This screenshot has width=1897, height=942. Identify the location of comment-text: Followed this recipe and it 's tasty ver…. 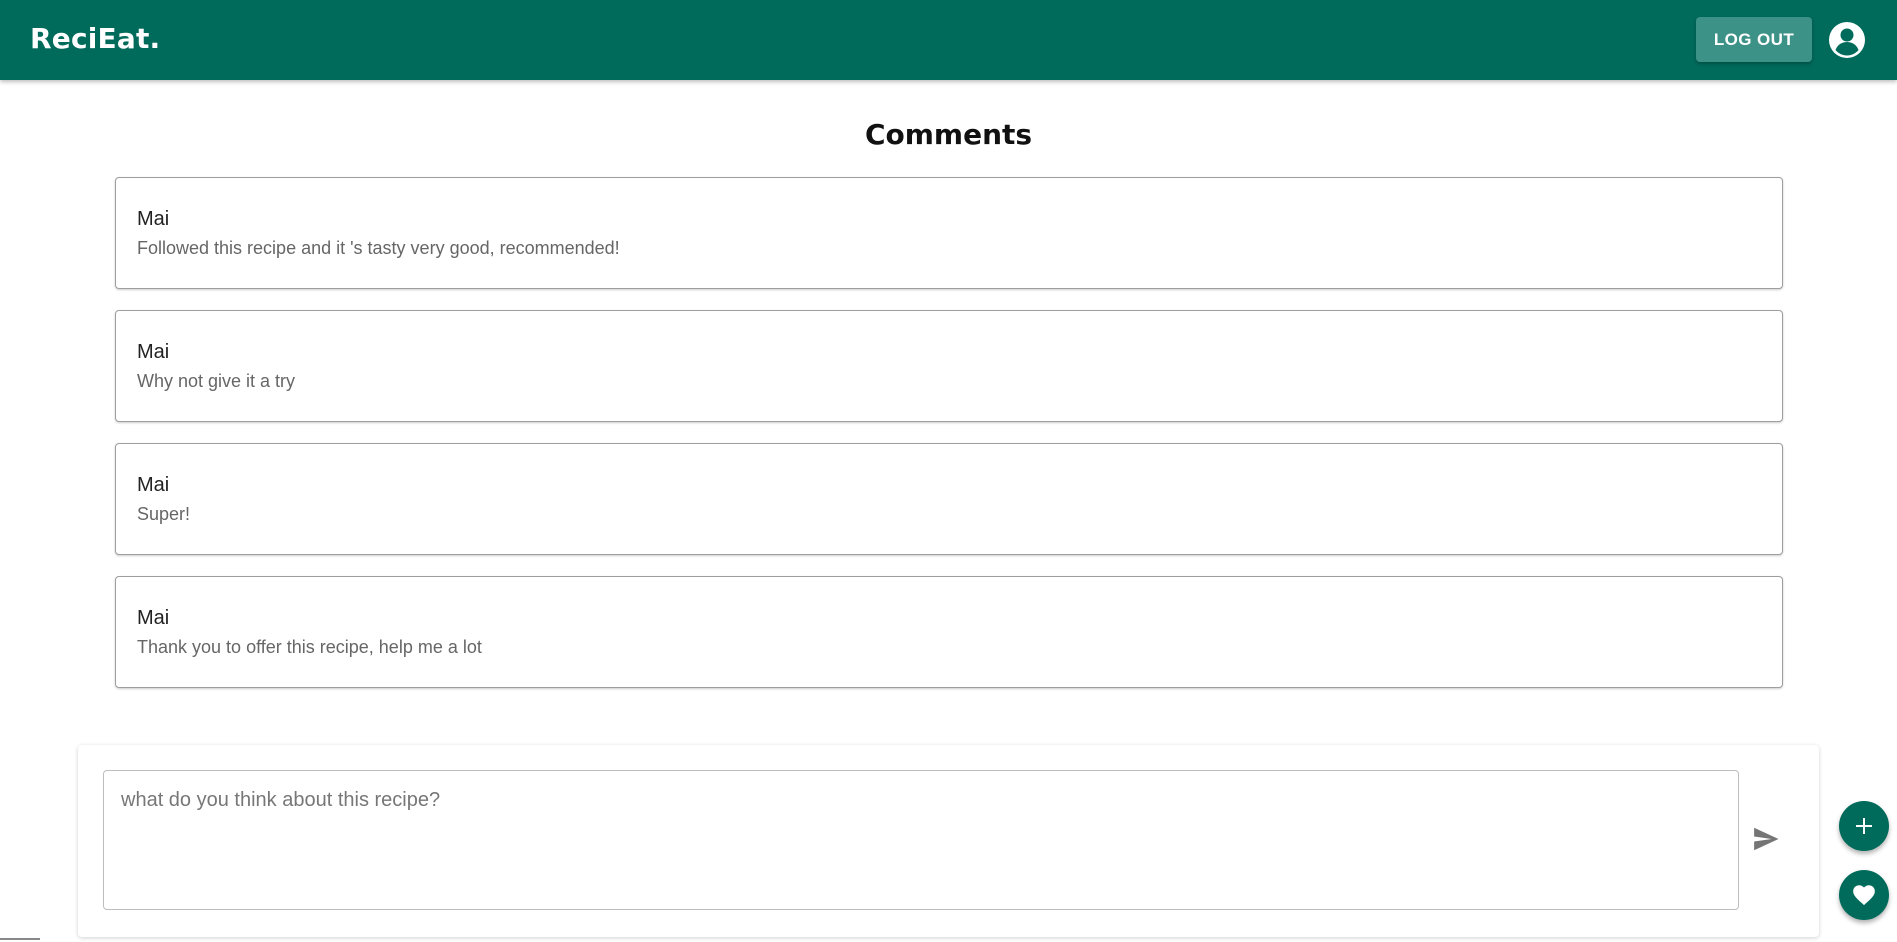
(378, 248).